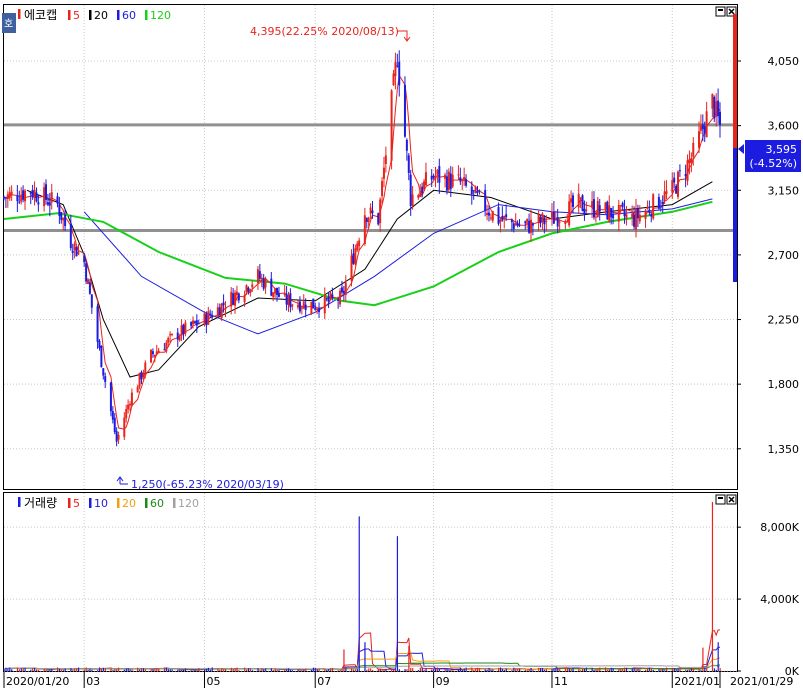 The image size is (803, 689). What do you see at coordinates (76, 15) in the screenshot?
I see `price-legend-label-0: 5` at bounding box center [76, 15].